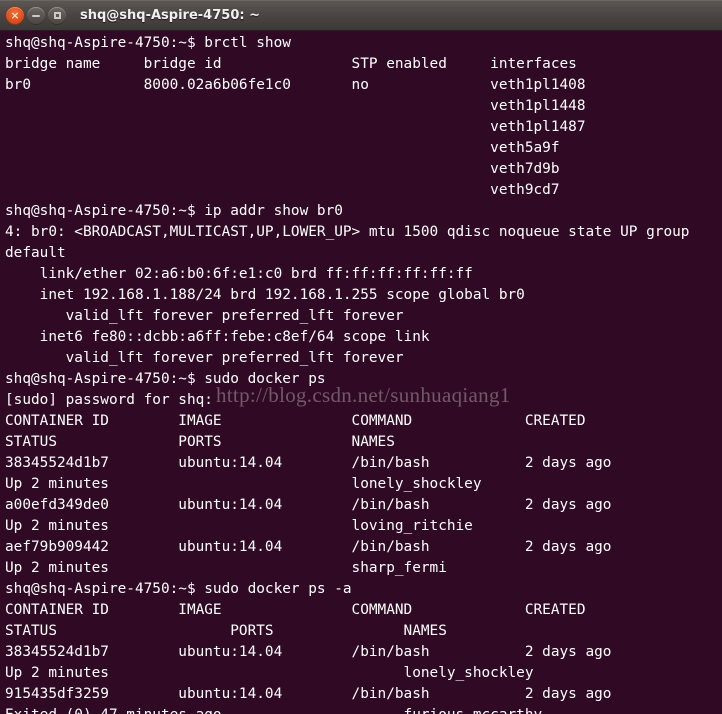 The height and width of the screenshot is (714, 722). I want to click on terminal-line: shq@shq-Aspire-4750:~$ brctl show, so click(148, 43).